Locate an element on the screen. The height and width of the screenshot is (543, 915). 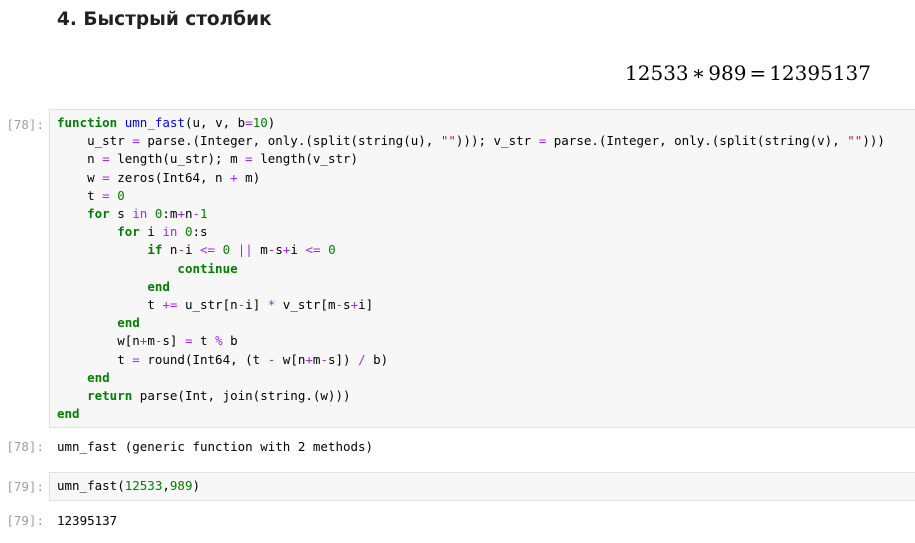
code-editor-79: umn_fast(12533,989) is located at coordinates (128, 486).